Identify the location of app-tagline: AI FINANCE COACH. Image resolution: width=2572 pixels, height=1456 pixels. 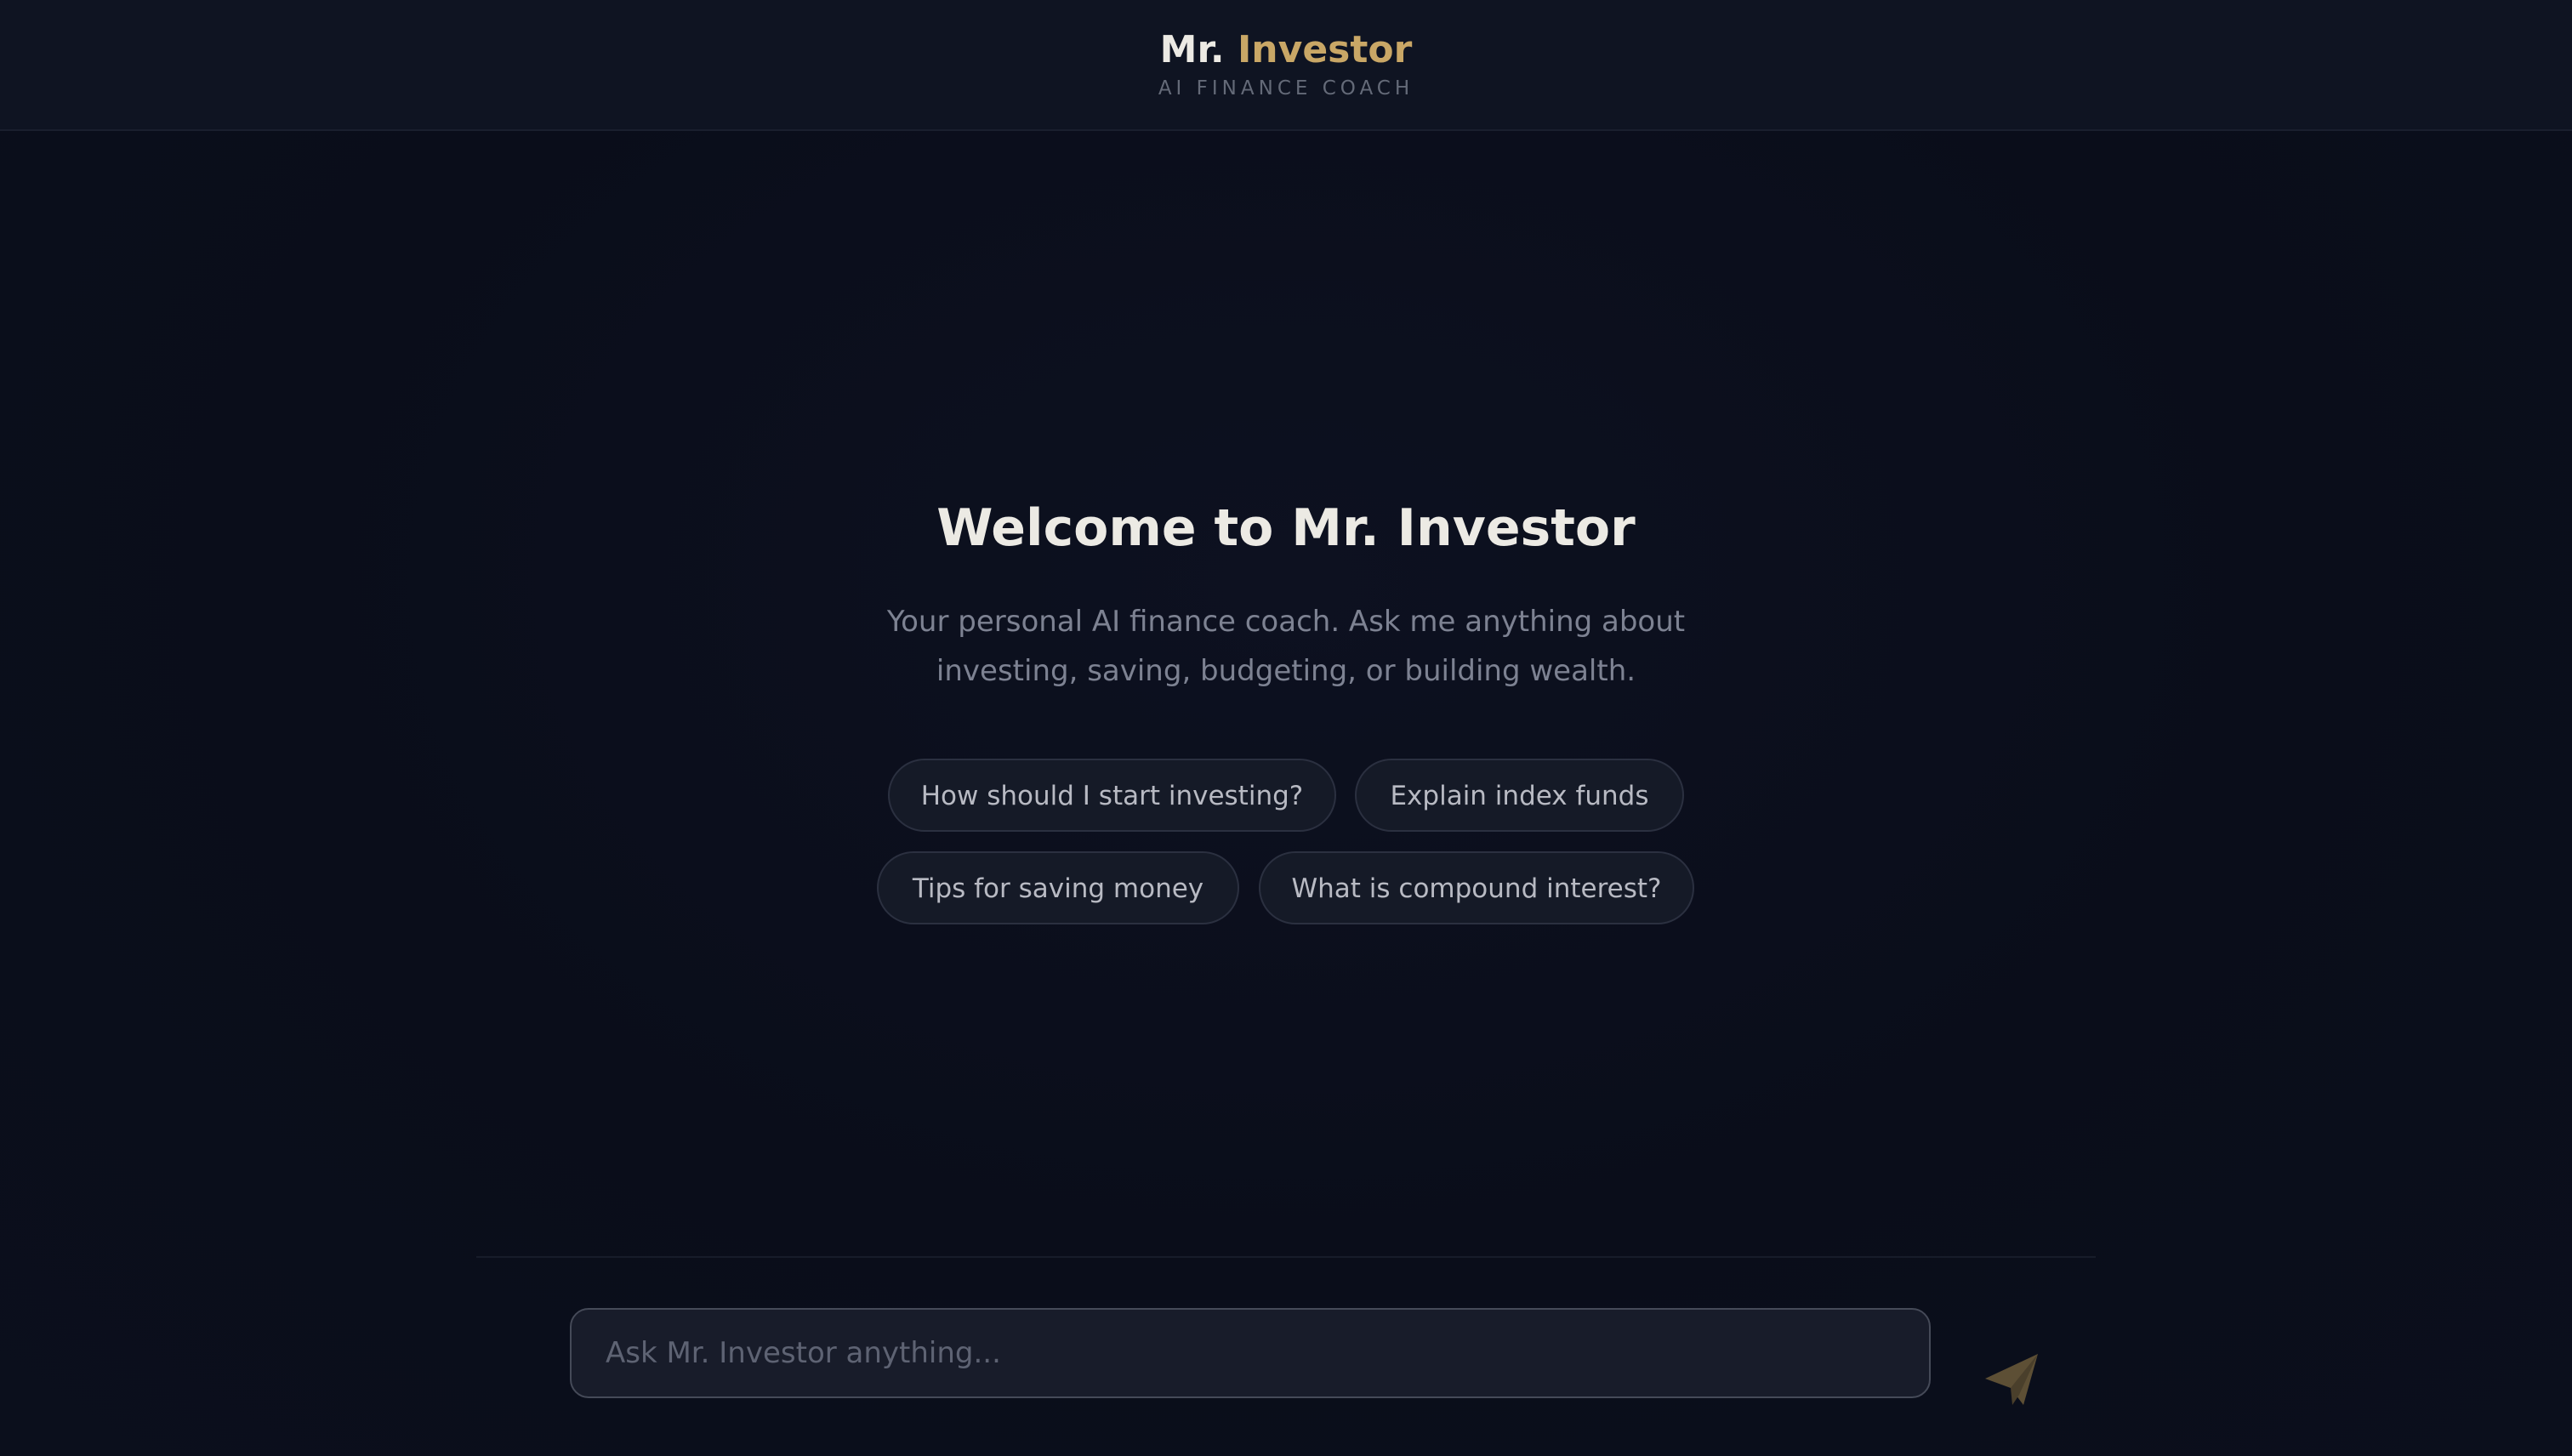
(1286, 88).